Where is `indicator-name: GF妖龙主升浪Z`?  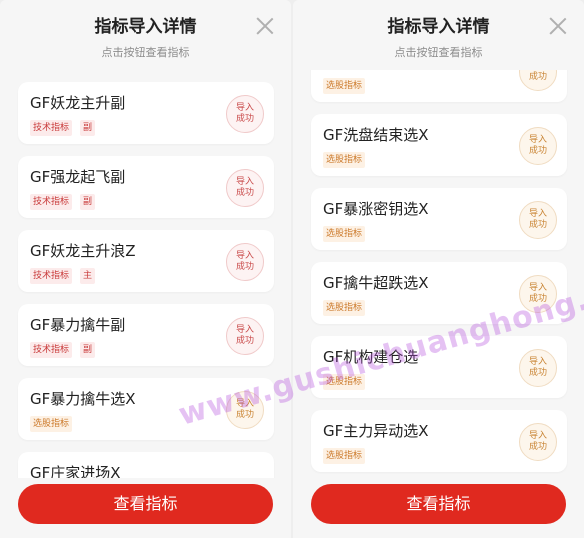
indicator-name: GF妖龙主升浪Z is located at coordinates (83, 251).